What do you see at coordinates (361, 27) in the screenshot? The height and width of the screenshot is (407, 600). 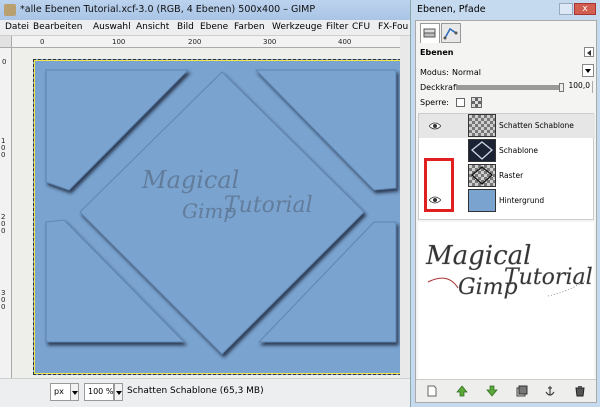 I see `menu-cfu: CFU` at bounding box center [361, 27].